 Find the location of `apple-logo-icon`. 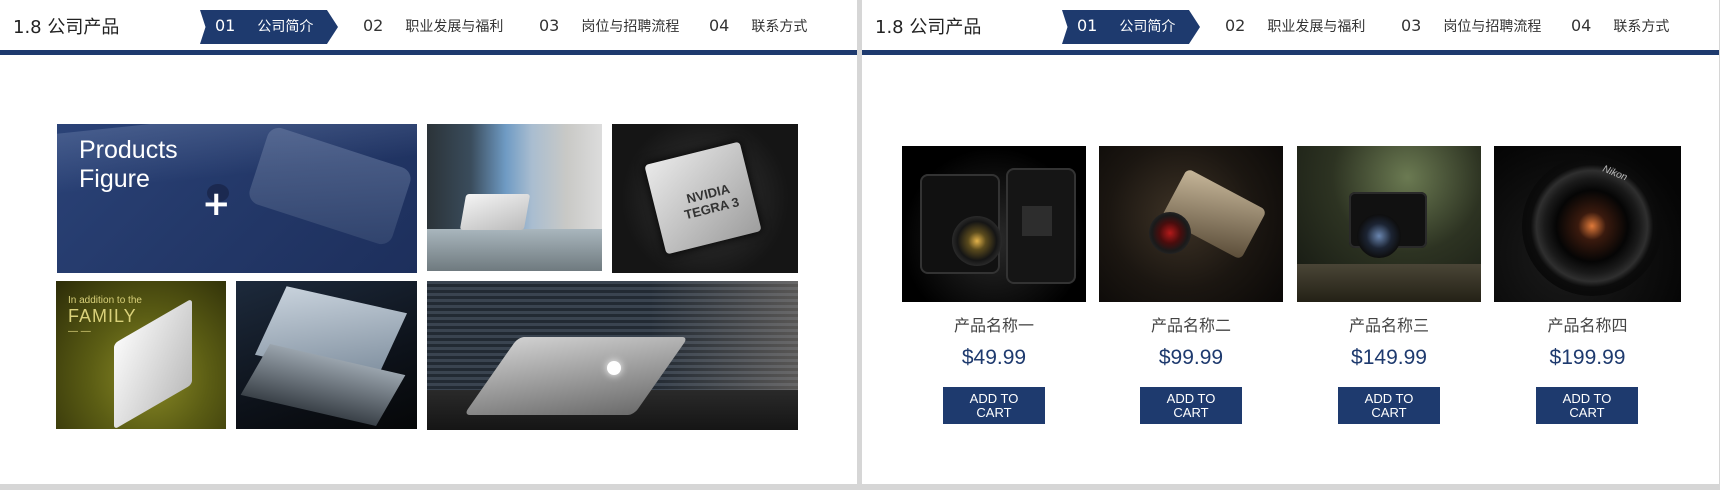

apple-logo-icon is located at coordinates (614, 368).